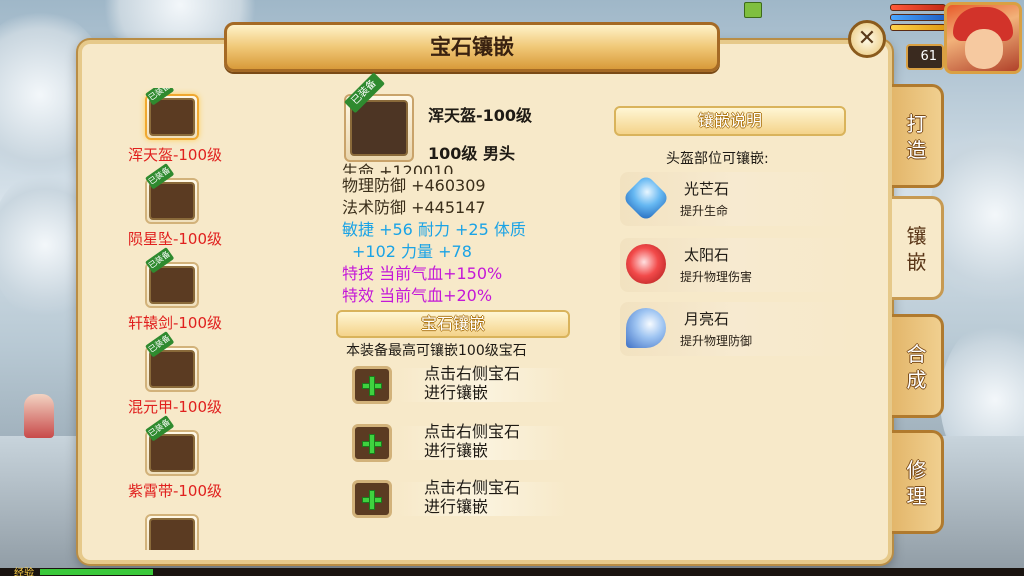 Image resolution: width=1024 pixels, height=576 pixels. Describe the element at coordinates (172, 369) in the screenshot. I see `armor-icon` at that location.